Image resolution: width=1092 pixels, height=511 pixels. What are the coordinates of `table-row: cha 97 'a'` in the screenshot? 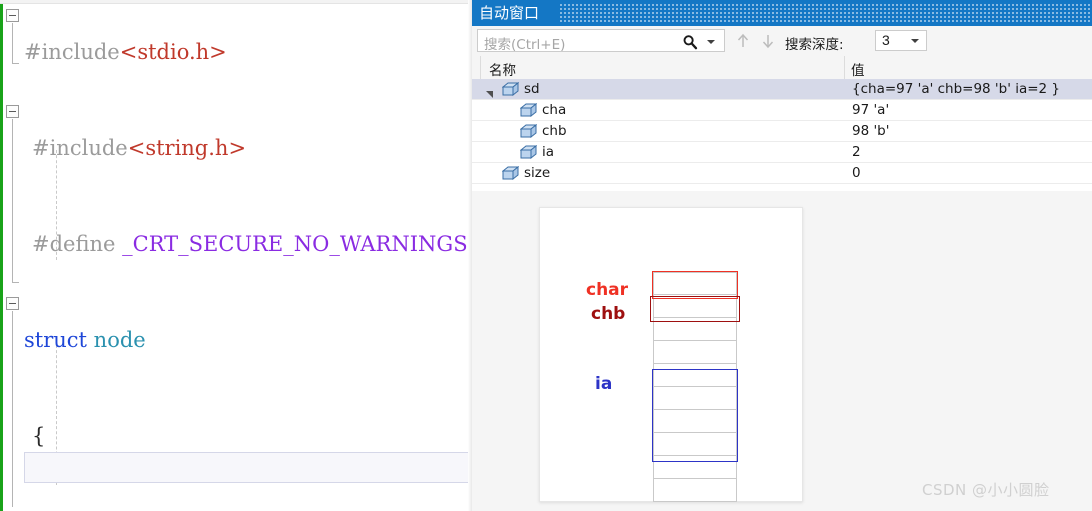 It's located at (782, 110).